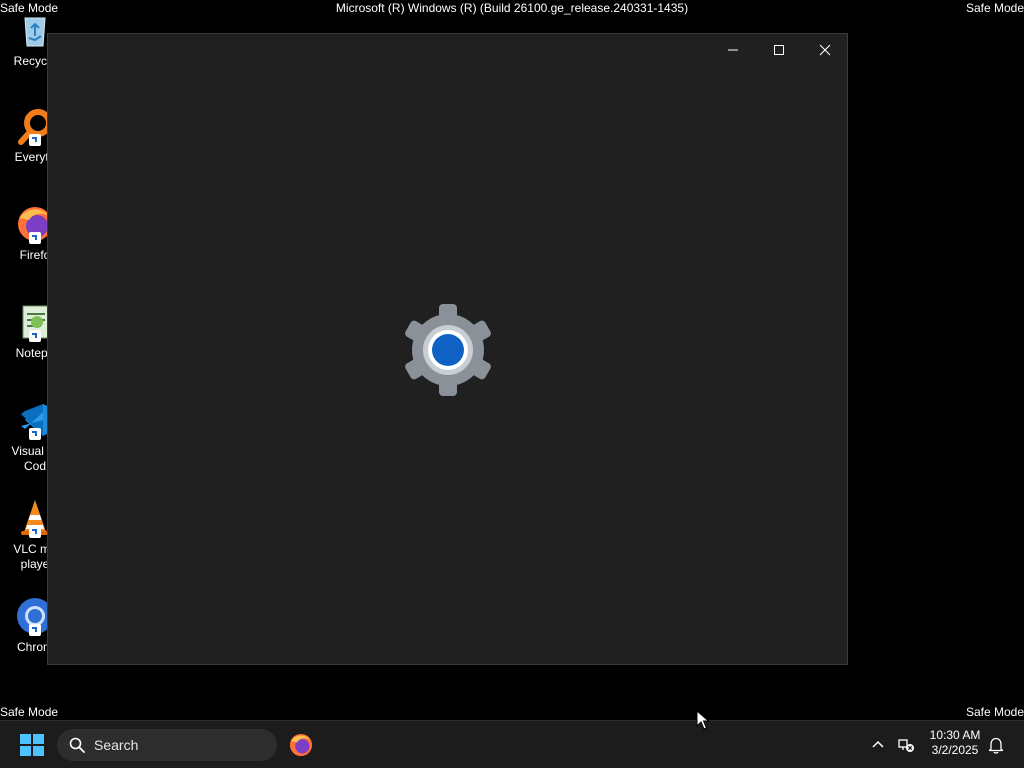  I want to click on start-button, so click(32, 745).